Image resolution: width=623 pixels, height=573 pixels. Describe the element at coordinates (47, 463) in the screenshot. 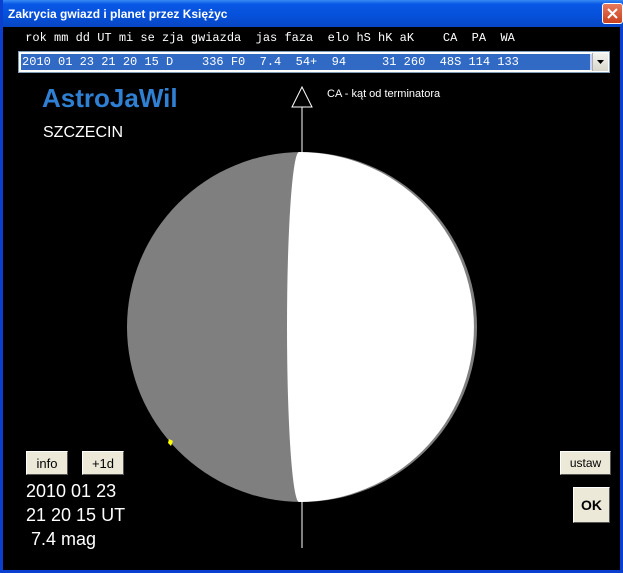

I see `info-button: info` at that location.